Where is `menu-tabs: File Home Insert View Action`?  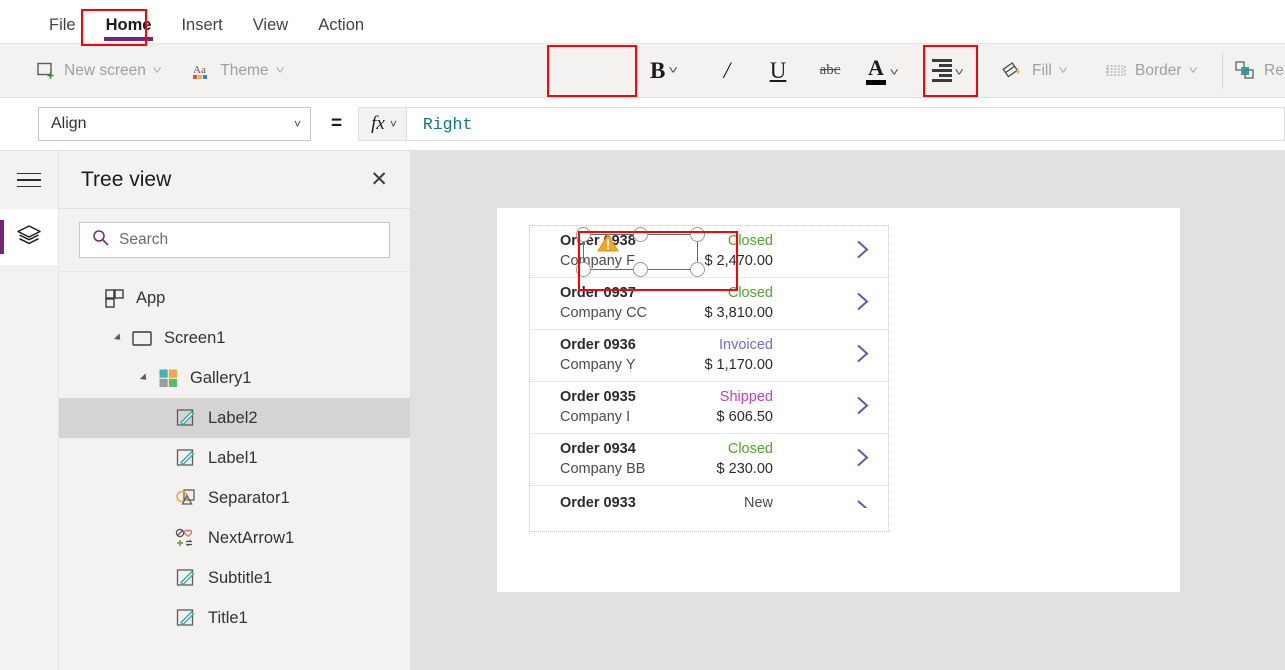
menu-tabs: File Home Insert View Action is located at coordinates (642, 22).